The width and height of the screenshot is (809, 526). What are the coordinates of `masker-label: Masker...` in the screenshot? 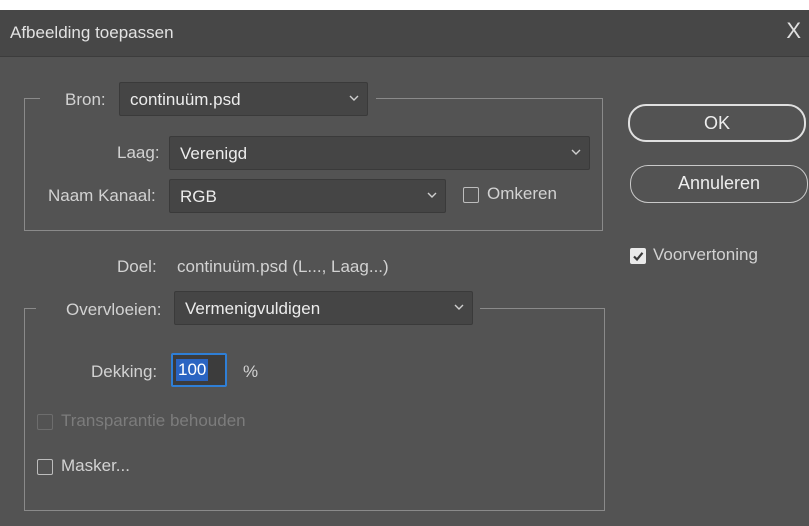 It's located at (95, 466).